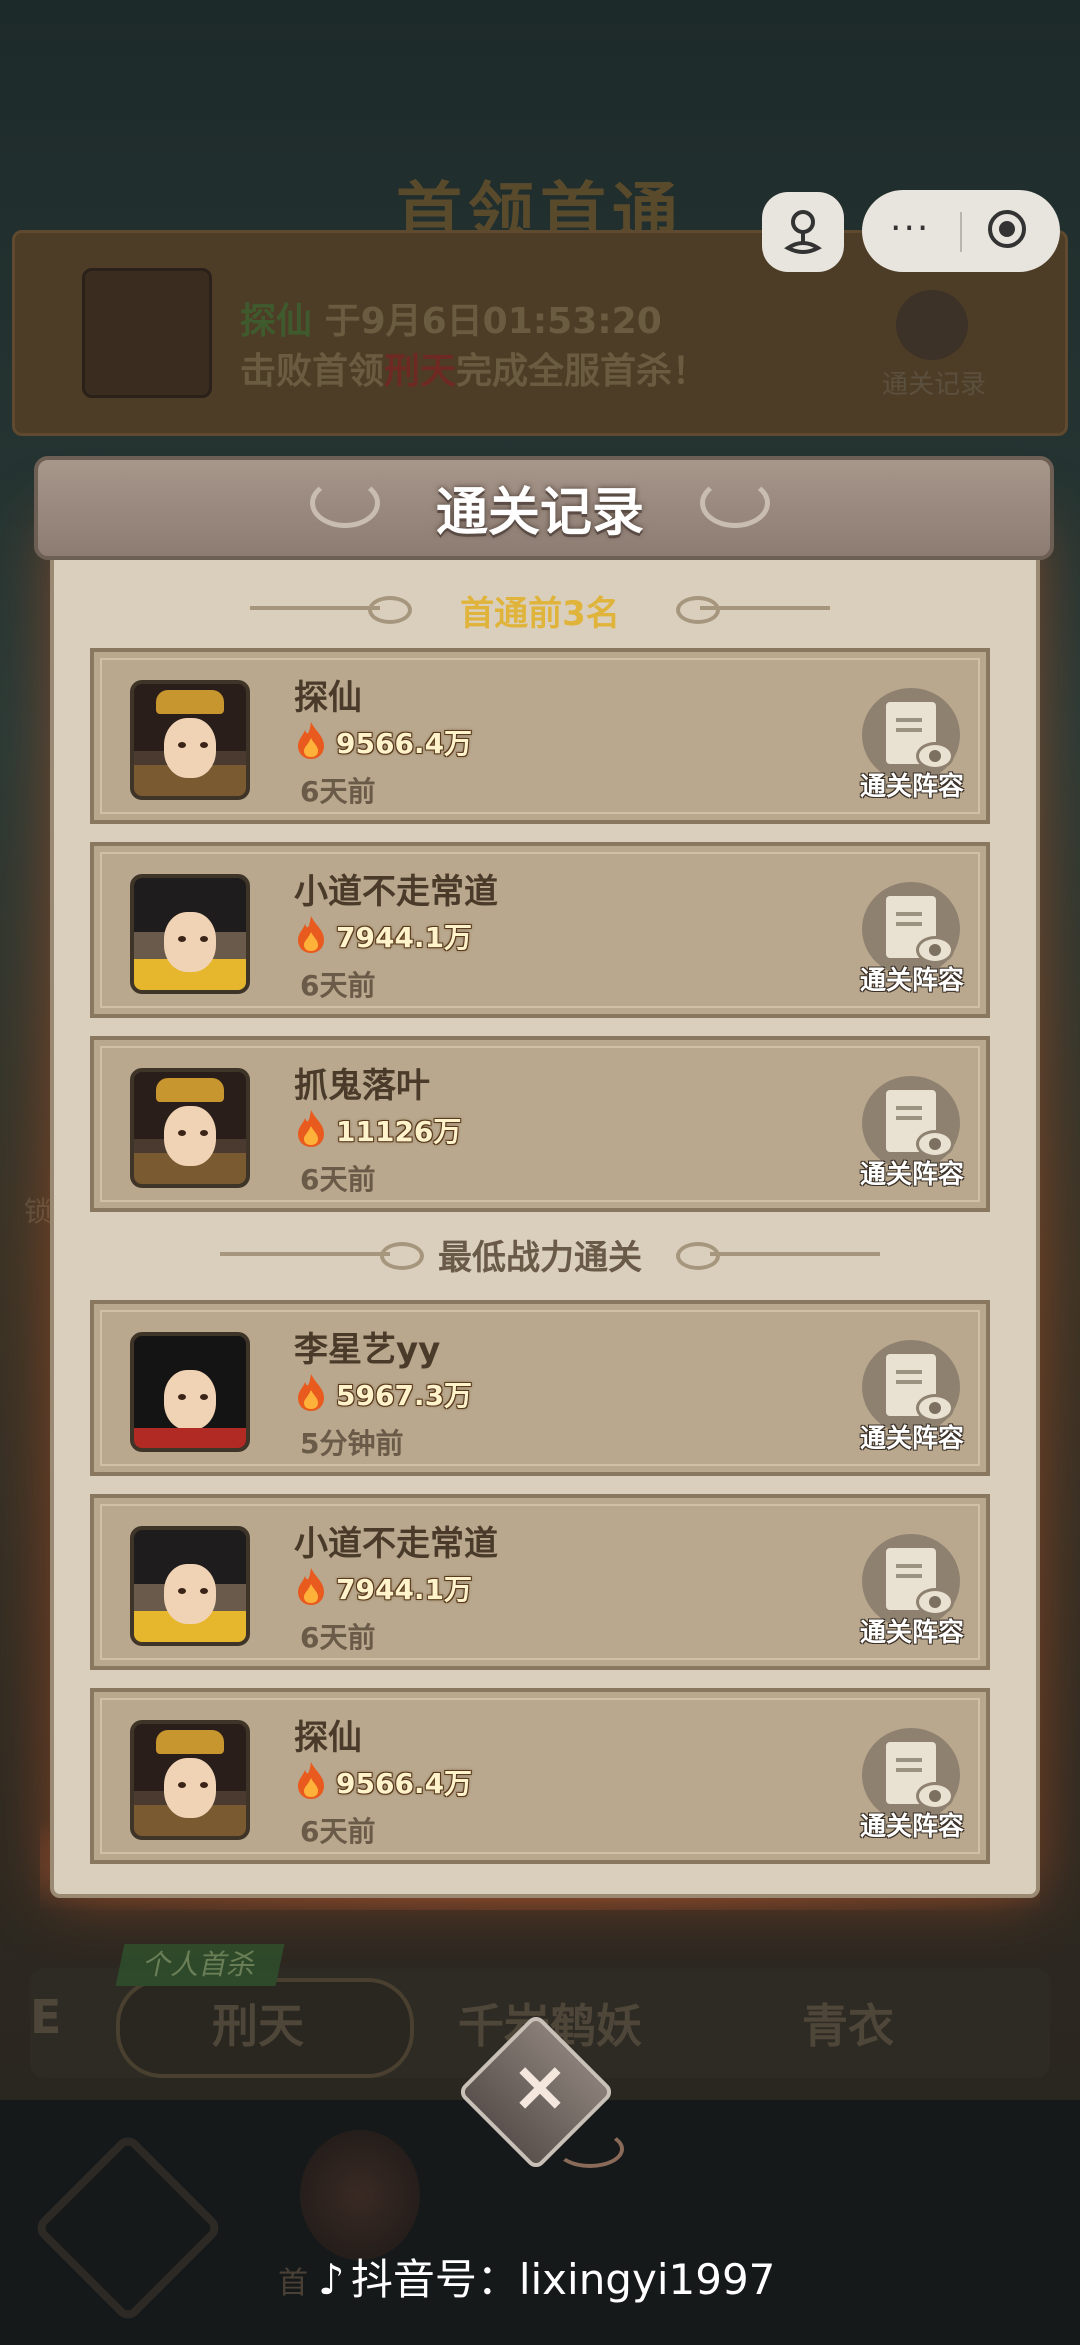 This screenshot has width=1080, height=2345. Describe the element at coordinates (590, 2149) in the screenshot. I see `close-button-ribbon` at that location.